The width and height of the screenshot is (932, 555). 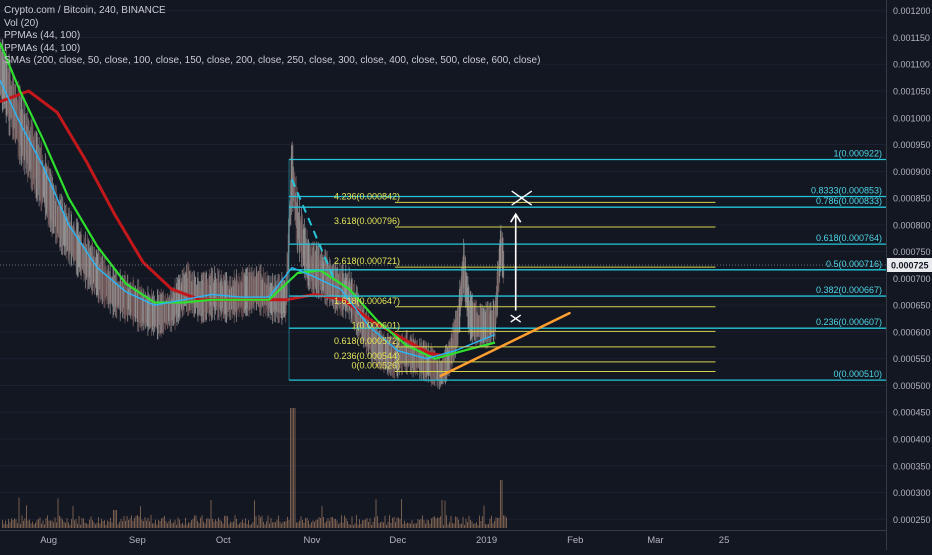 I want to click on legend-ppma-indicator-2: PPMAs (44, 100), so click(x=272, y=49).